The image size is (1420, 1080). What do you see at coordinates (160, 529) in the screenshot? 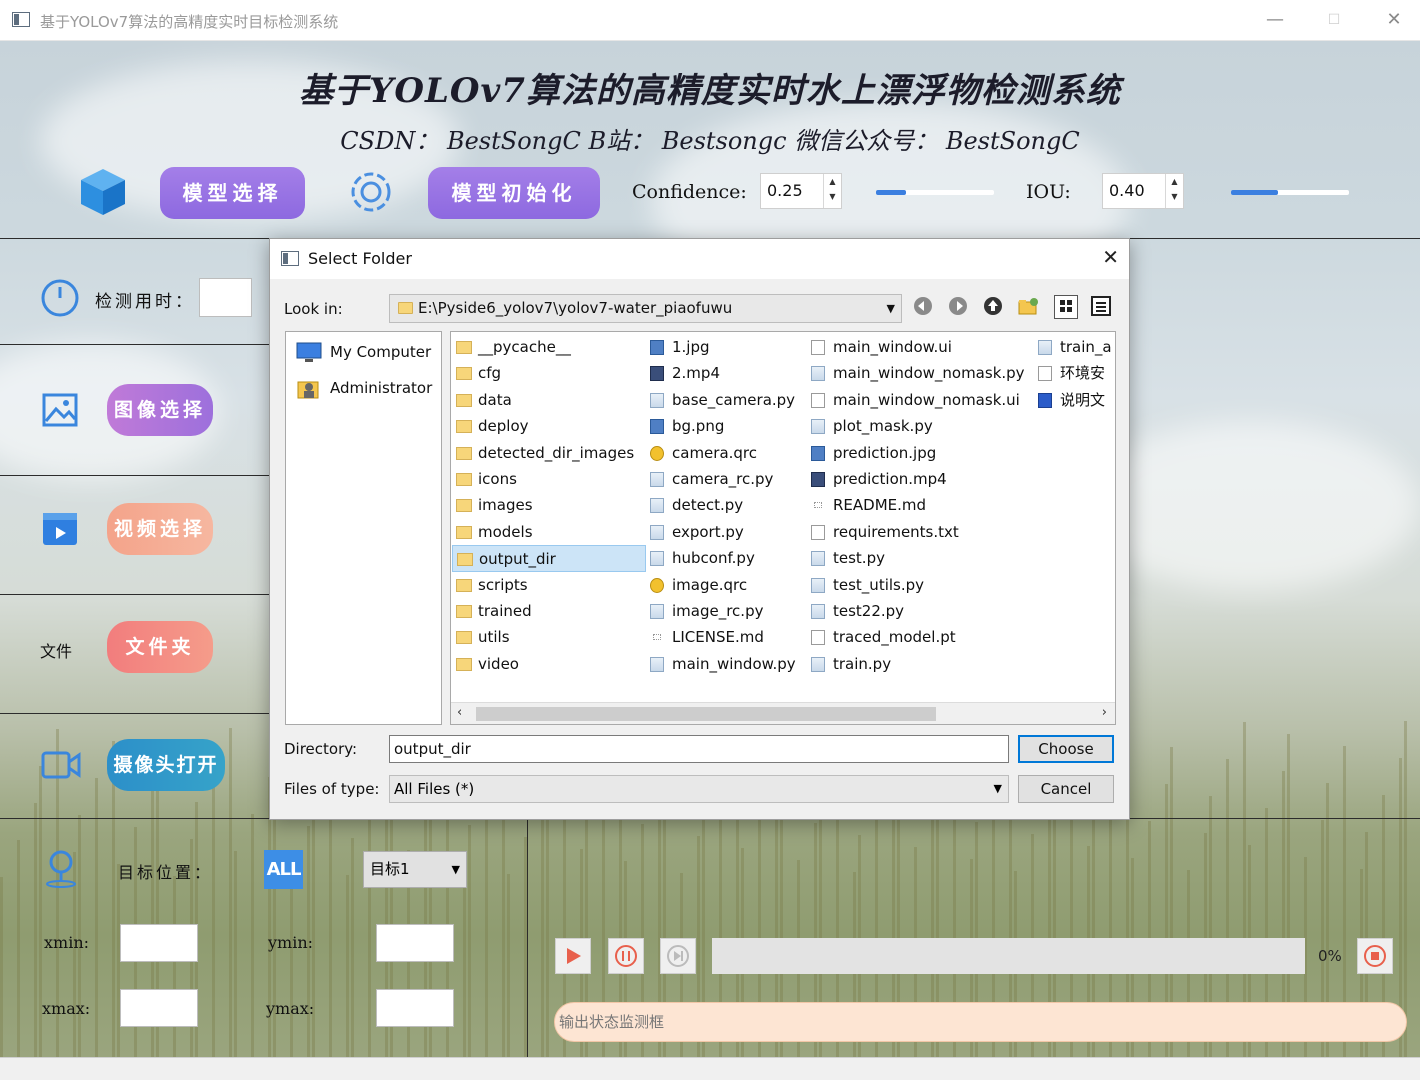
I see `video-select-button: 视频选择` at bounding box center [160, 529].